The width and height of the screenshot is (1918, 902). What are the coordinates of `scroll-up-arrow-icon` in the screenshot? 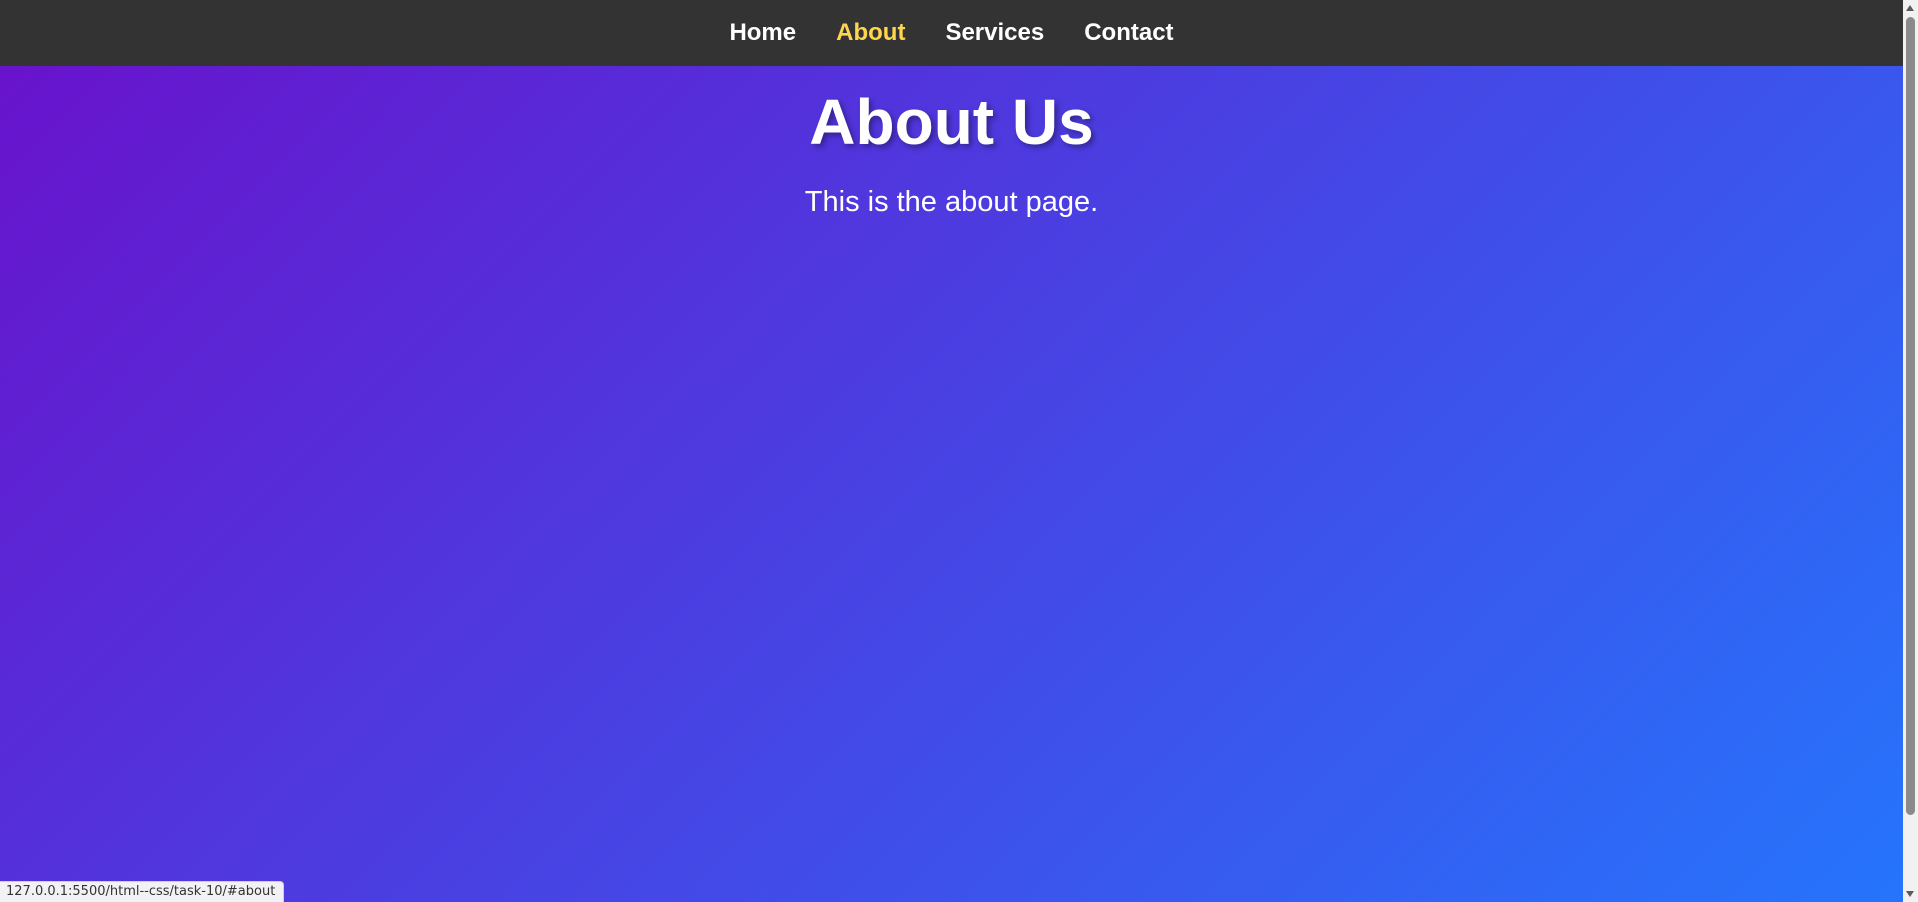 It's located at (1910, 8).